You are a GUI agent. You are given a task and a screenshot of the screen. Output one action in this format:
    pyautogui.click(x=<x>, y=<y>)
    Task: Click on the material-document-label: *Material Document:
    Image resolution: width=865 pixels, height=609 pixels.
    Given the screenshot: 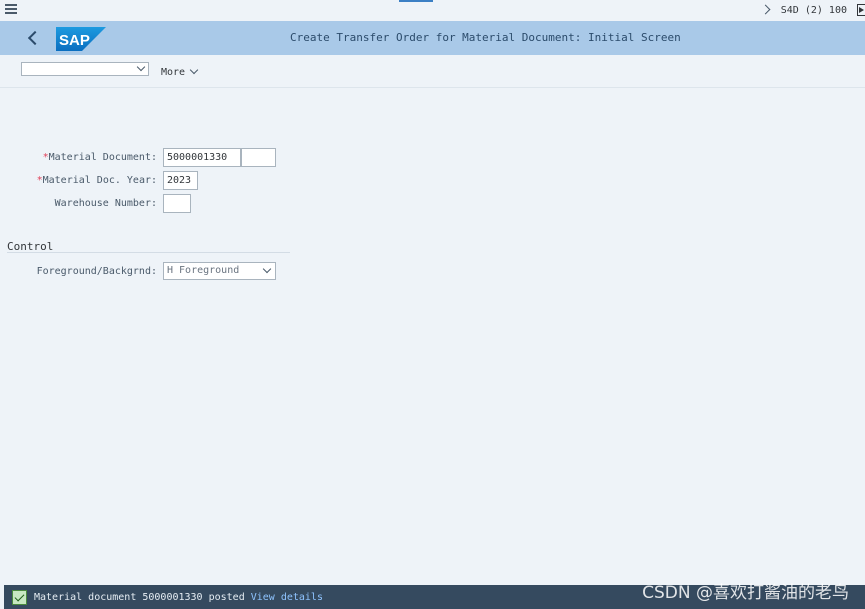 What is the action you would take?
    pyautogui.click(x=99, y=157)
    